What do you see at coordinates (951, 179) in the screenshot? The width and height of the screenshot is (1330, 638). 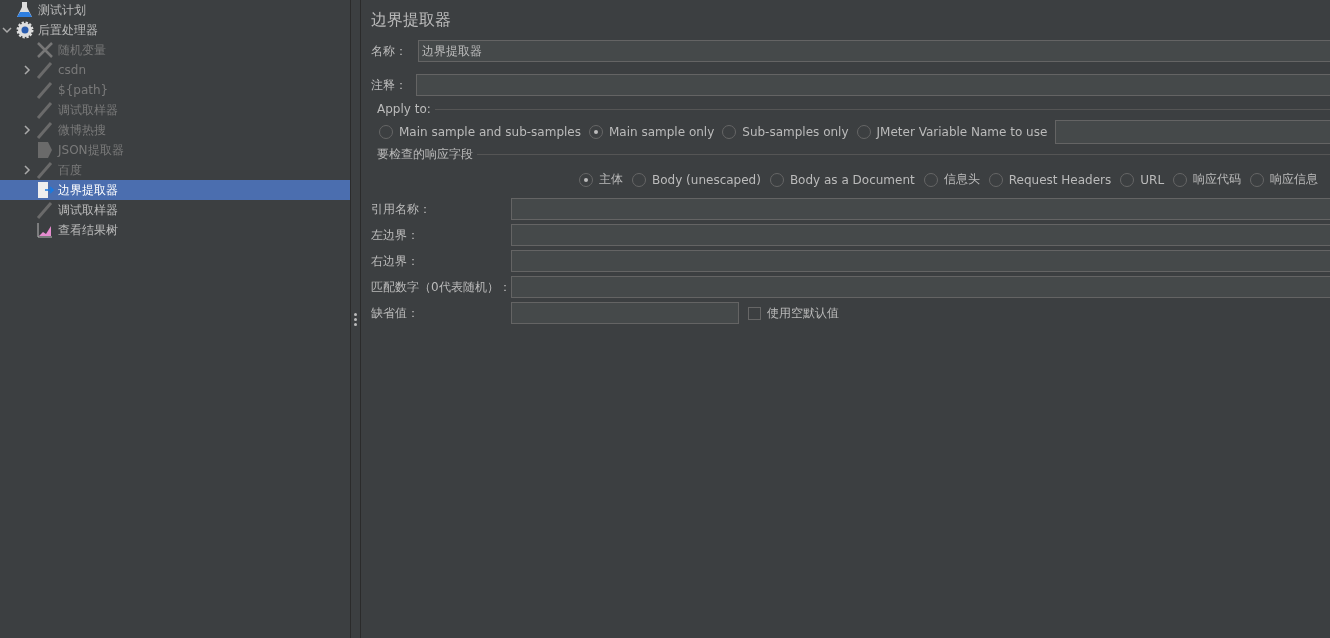 I see `radio-option: 信息头` at bounding box center [951, 179].